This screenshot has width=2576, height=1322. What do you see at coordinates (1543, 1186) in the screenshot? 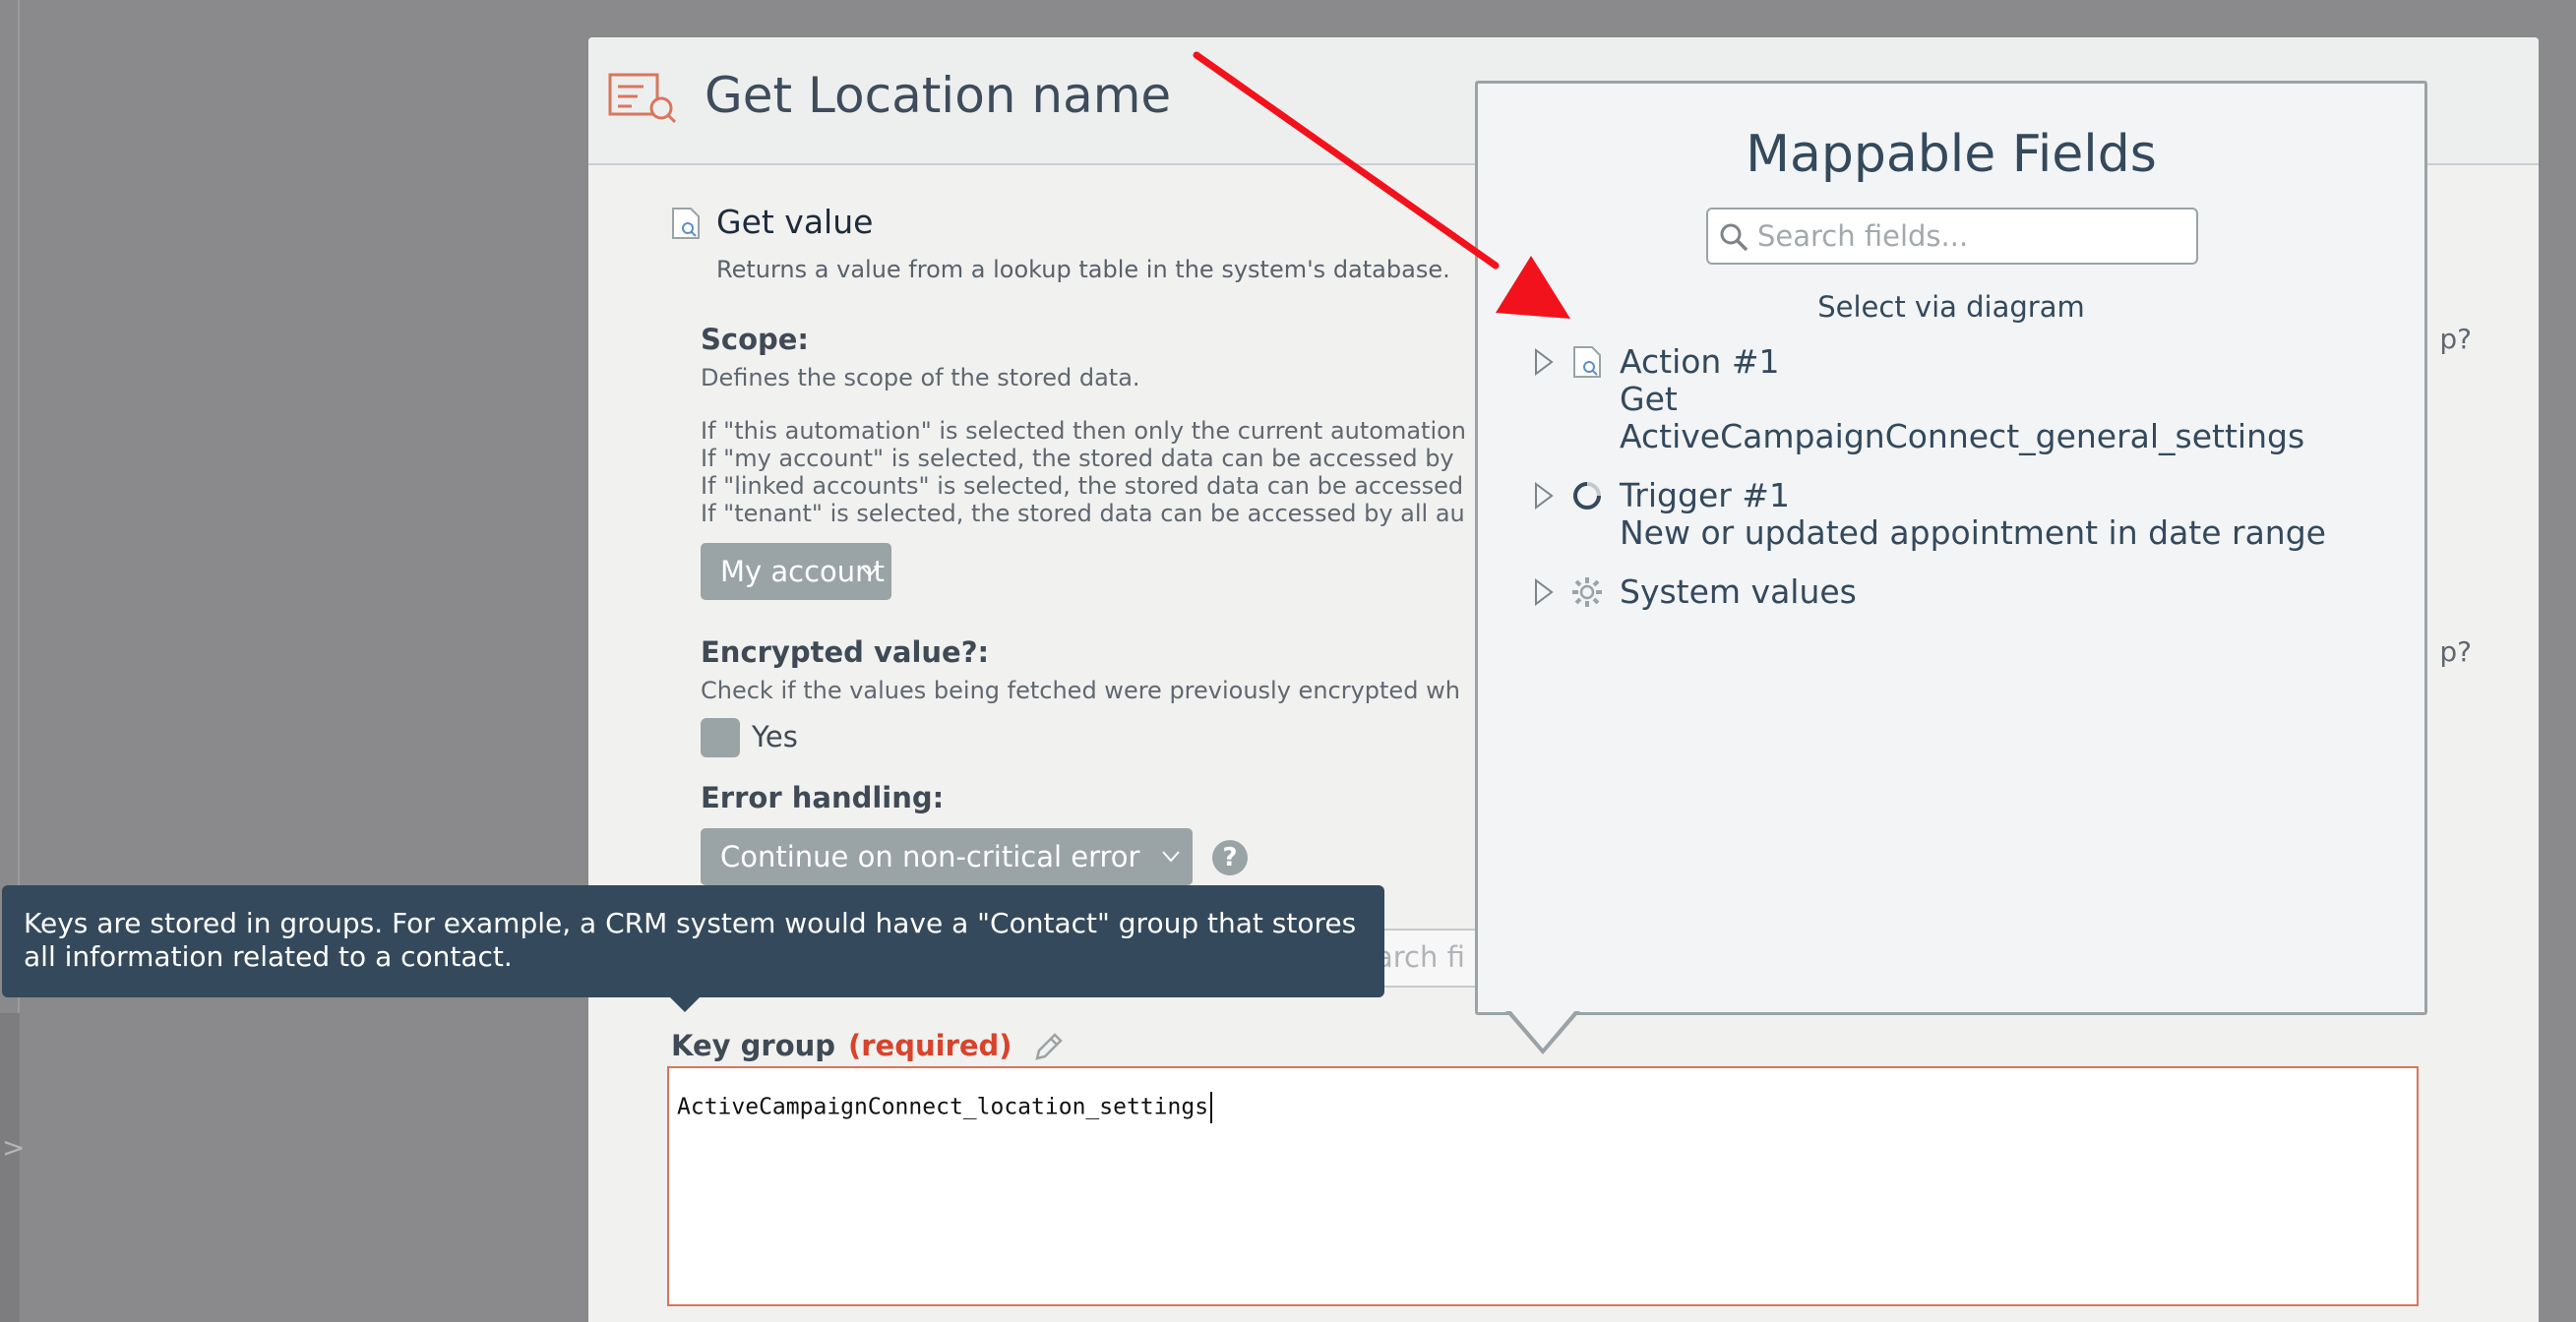
I see `key-group-textarea: ActiveCampaignConnect_location_settings` at bounding box center [1543, 1186].